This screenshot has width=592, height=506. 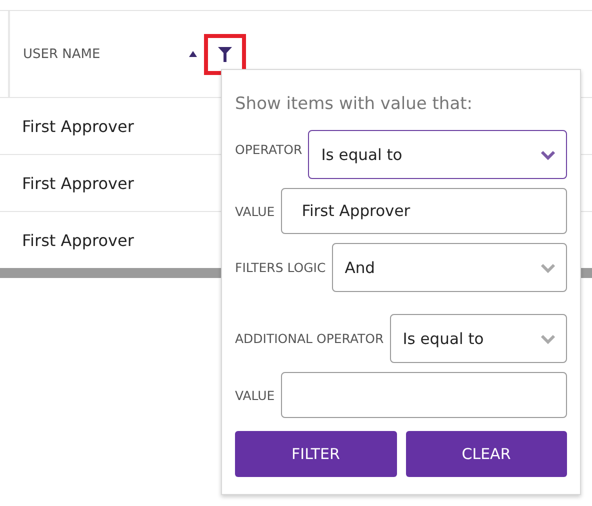 What do you see at coordinates (315, 454) in the screenshot?
I see `action-button: FILTER` at bounding box center [315, 454].